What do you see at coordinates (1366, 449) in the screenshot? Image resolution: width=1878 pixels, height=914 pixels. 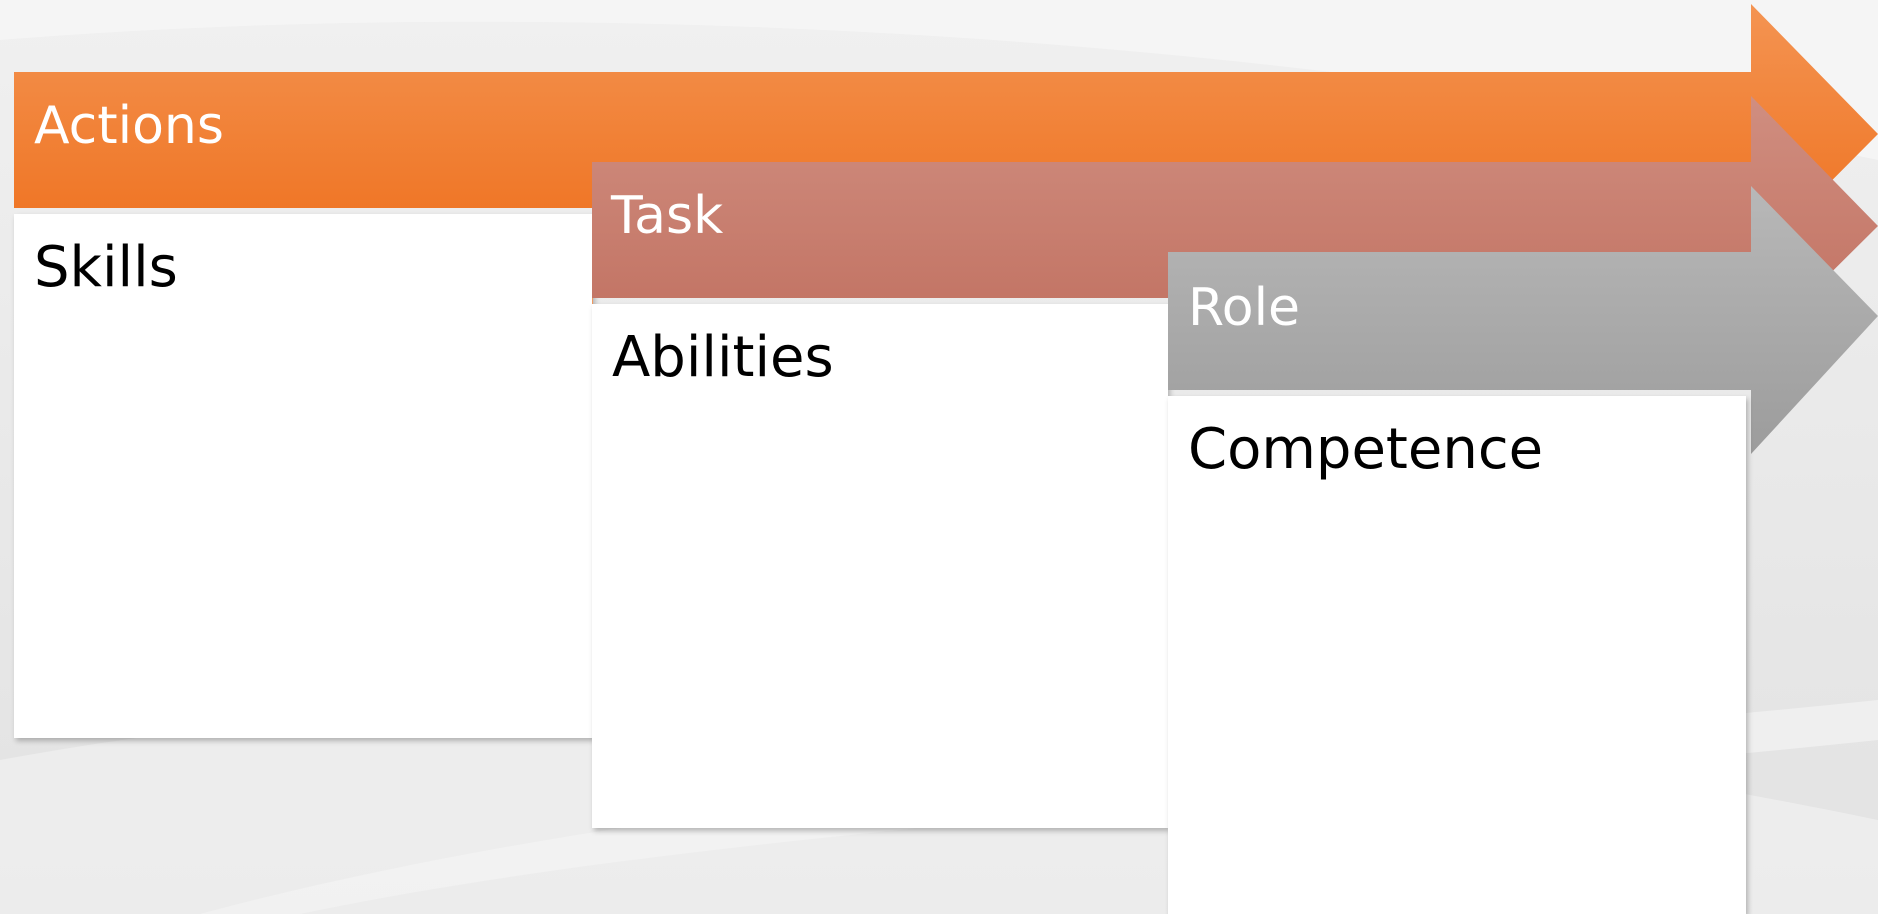 I see `competence-label: Competence` at bounding box center [1366, 449].